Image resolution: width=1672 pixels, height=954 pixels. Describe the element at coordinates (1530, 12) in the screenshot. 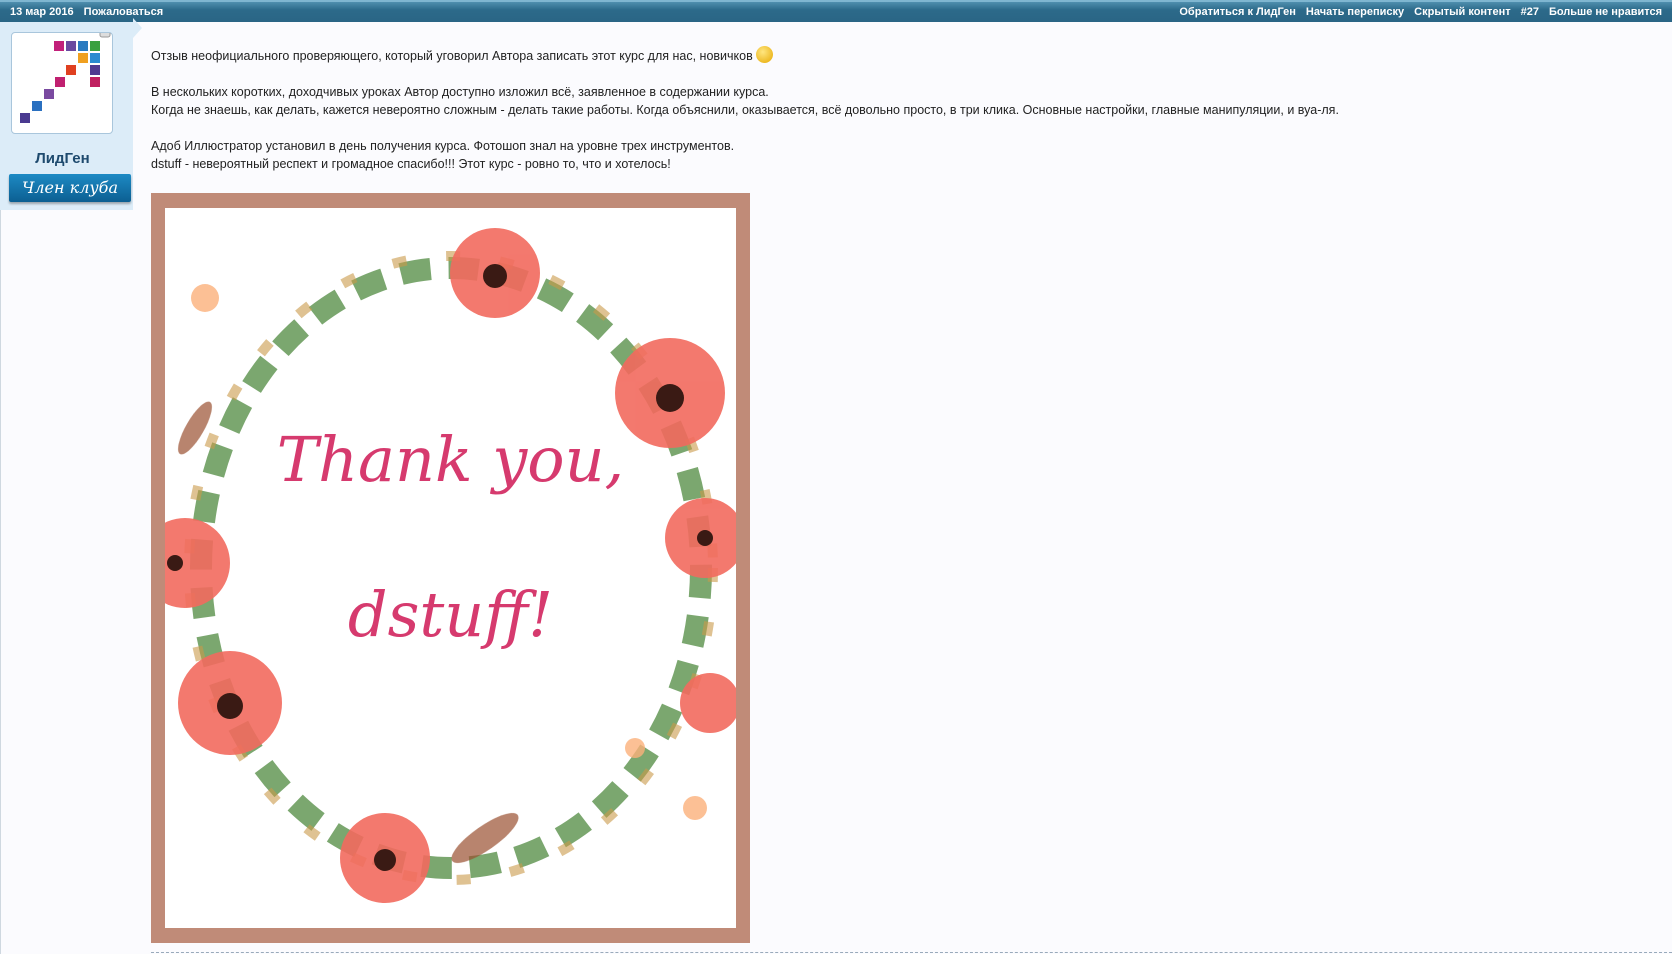

I see `post-number-link: #27` at that location.